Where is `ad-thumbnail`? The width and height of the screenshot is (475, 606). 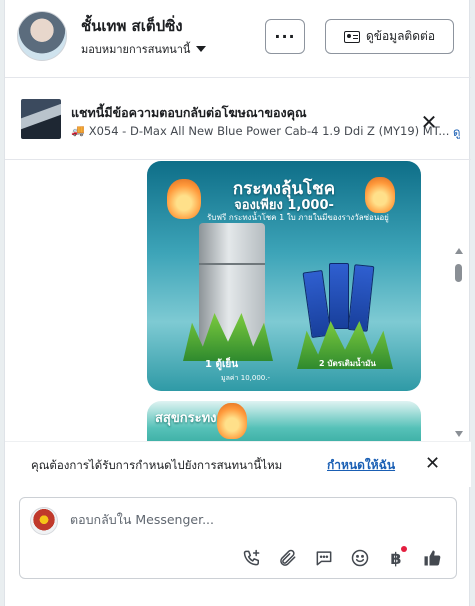
ad-thumbnail is located at coordinates (41, 119).